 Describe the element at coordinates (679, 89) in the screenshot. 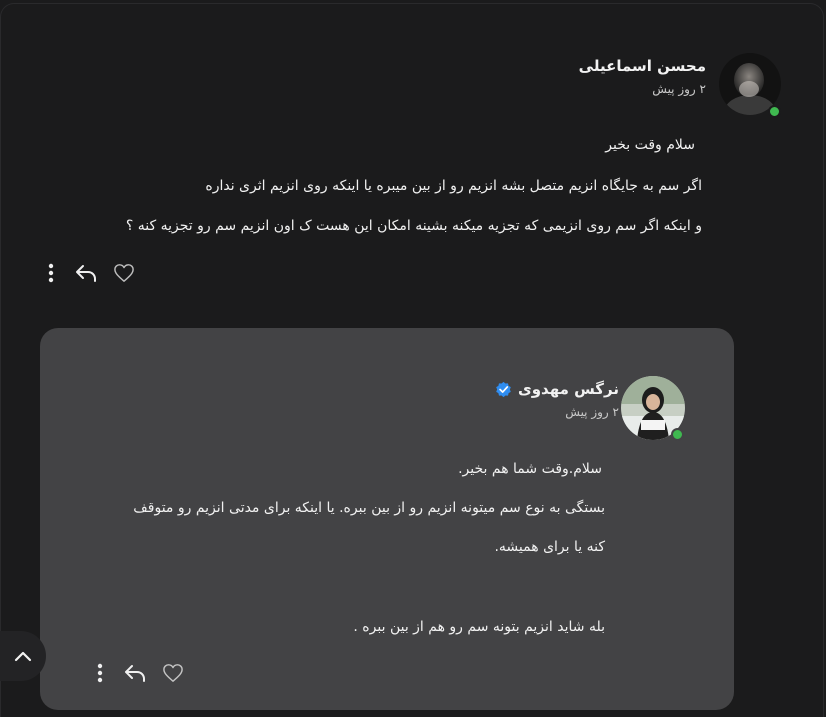

I see `post-time: ۲ روز پیش` at that location.